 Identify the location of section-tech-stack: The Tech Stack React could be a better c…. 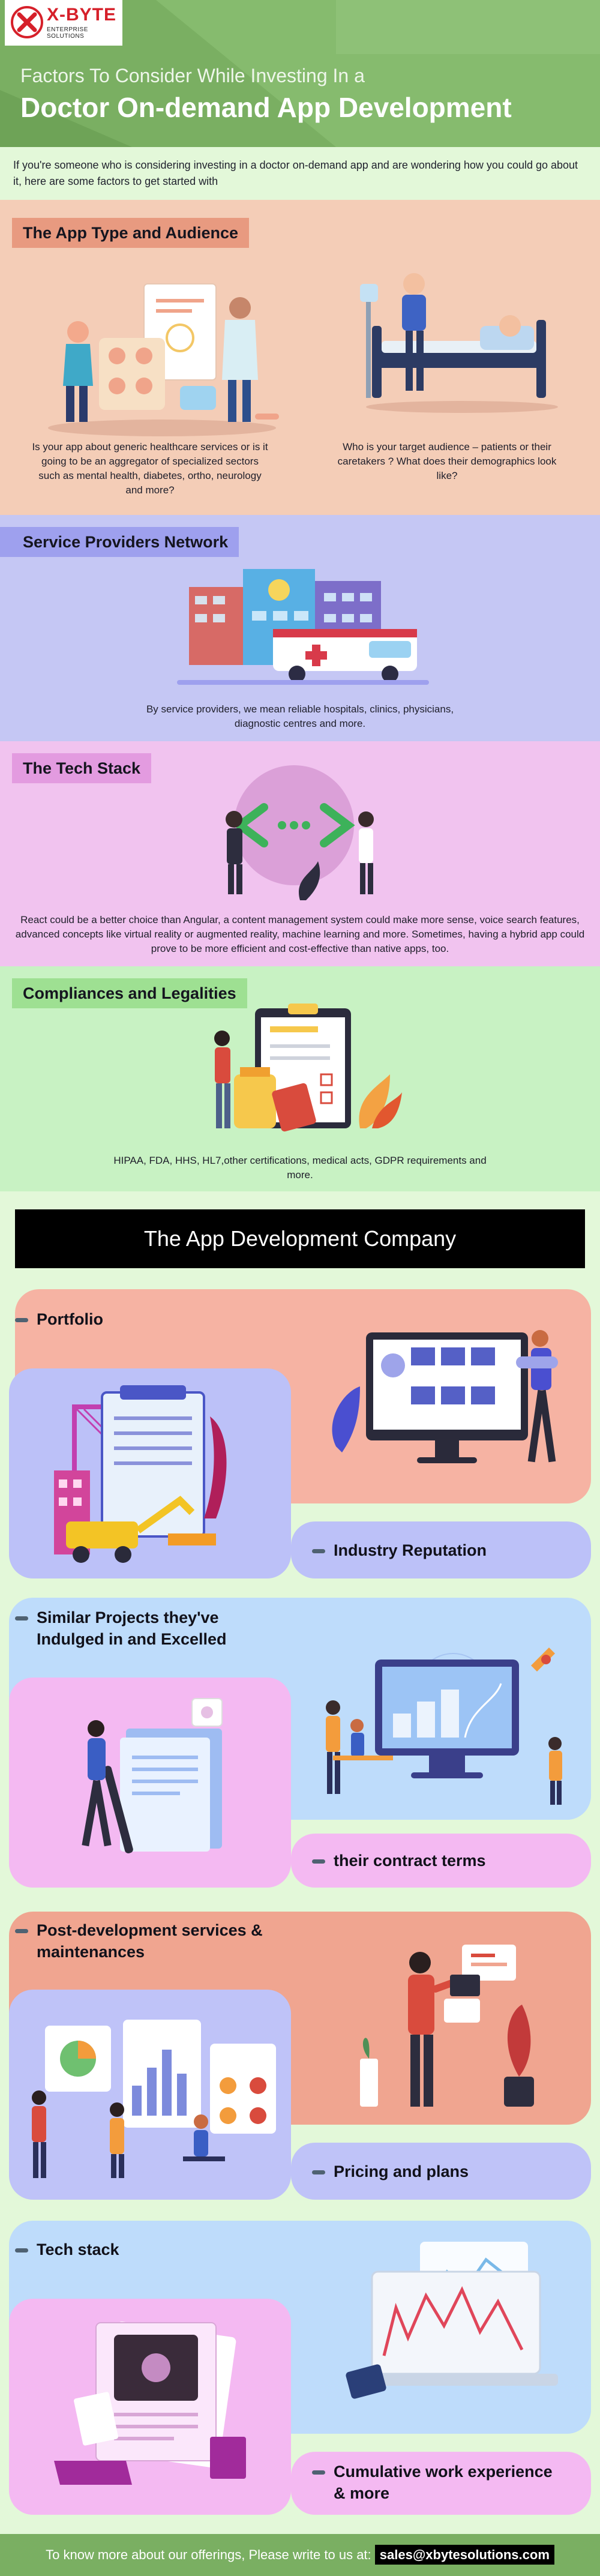
(300, 853).